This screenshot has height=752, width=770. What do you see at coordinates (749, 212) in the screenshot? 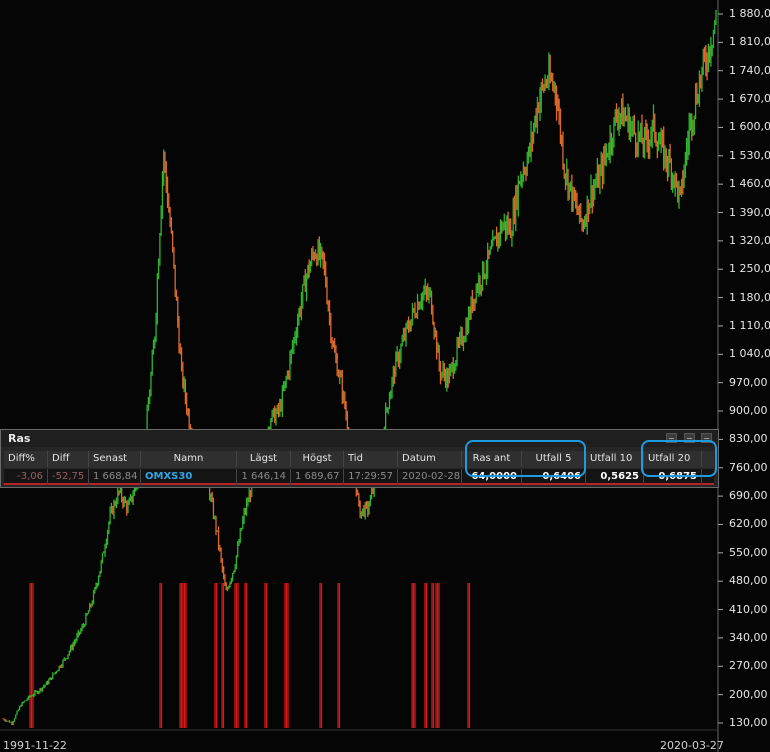
I see `y-tick-label: 1 390,00` at bounding box center [749, 212].